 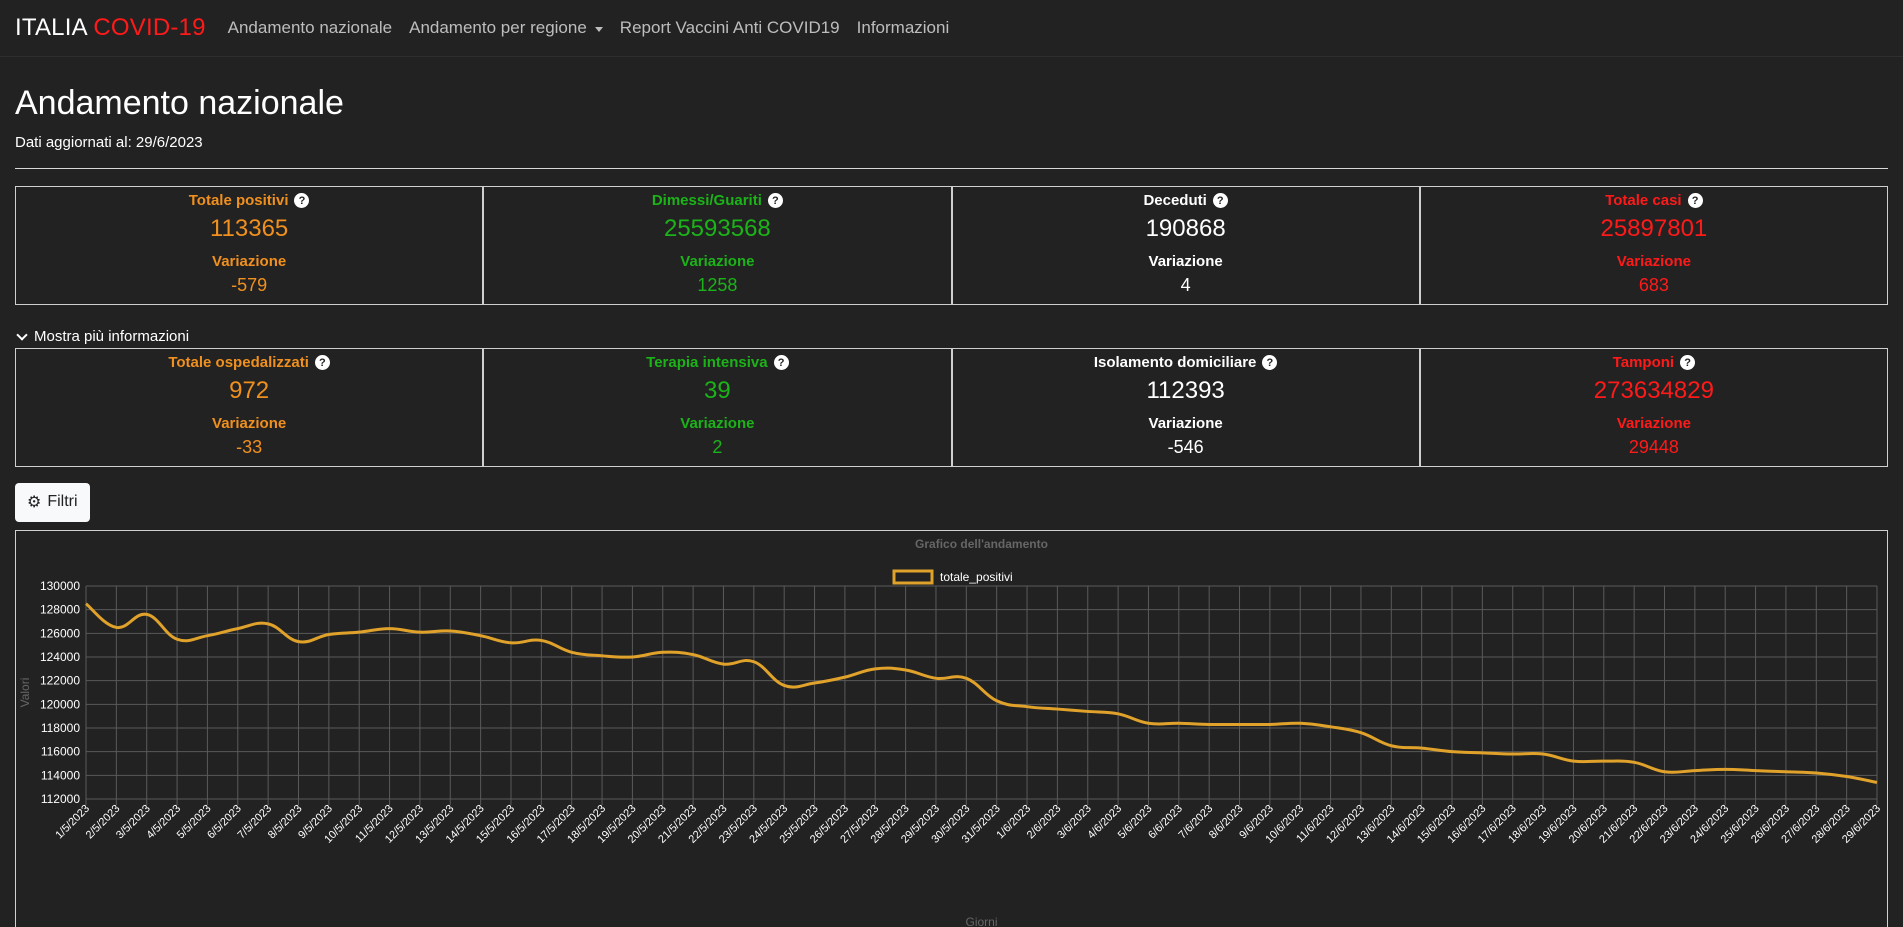 What do you see at coordinates (62, 502) in the screenshot?
I see `filter-button-label: Filtri` at bounding box center [62, 502].